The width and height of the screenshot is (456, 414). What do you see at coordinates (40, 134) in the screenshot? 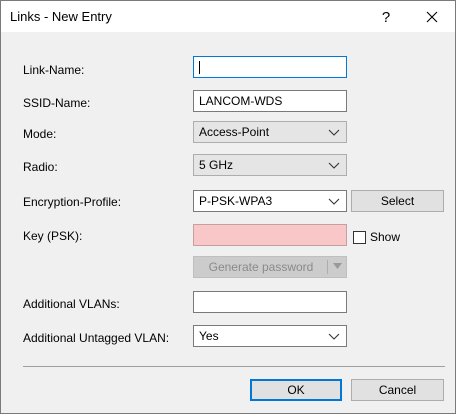
I see `mode-label: Mode:` at bounding box center [40, 134].